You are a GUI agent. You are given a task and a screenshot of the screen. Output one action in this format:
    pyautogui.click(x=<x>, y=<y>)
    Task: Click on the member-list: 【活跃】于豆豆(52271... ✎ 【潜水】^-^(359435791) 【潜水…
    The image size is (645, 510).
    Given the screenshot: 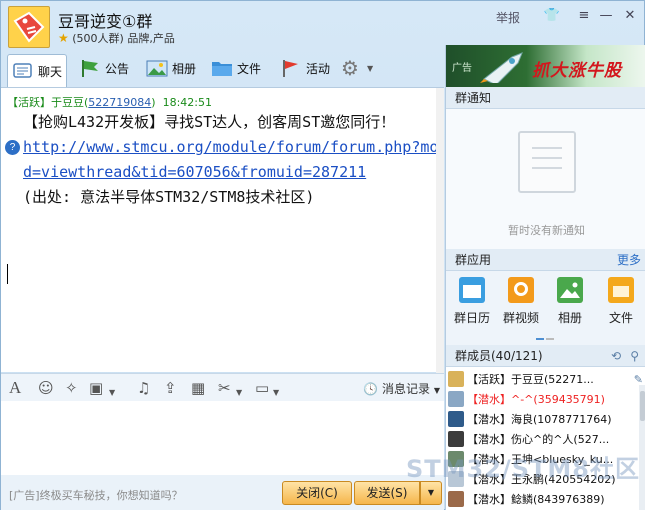 What is the action you would take?
    pyautogui.click(x=545, y=438)
    